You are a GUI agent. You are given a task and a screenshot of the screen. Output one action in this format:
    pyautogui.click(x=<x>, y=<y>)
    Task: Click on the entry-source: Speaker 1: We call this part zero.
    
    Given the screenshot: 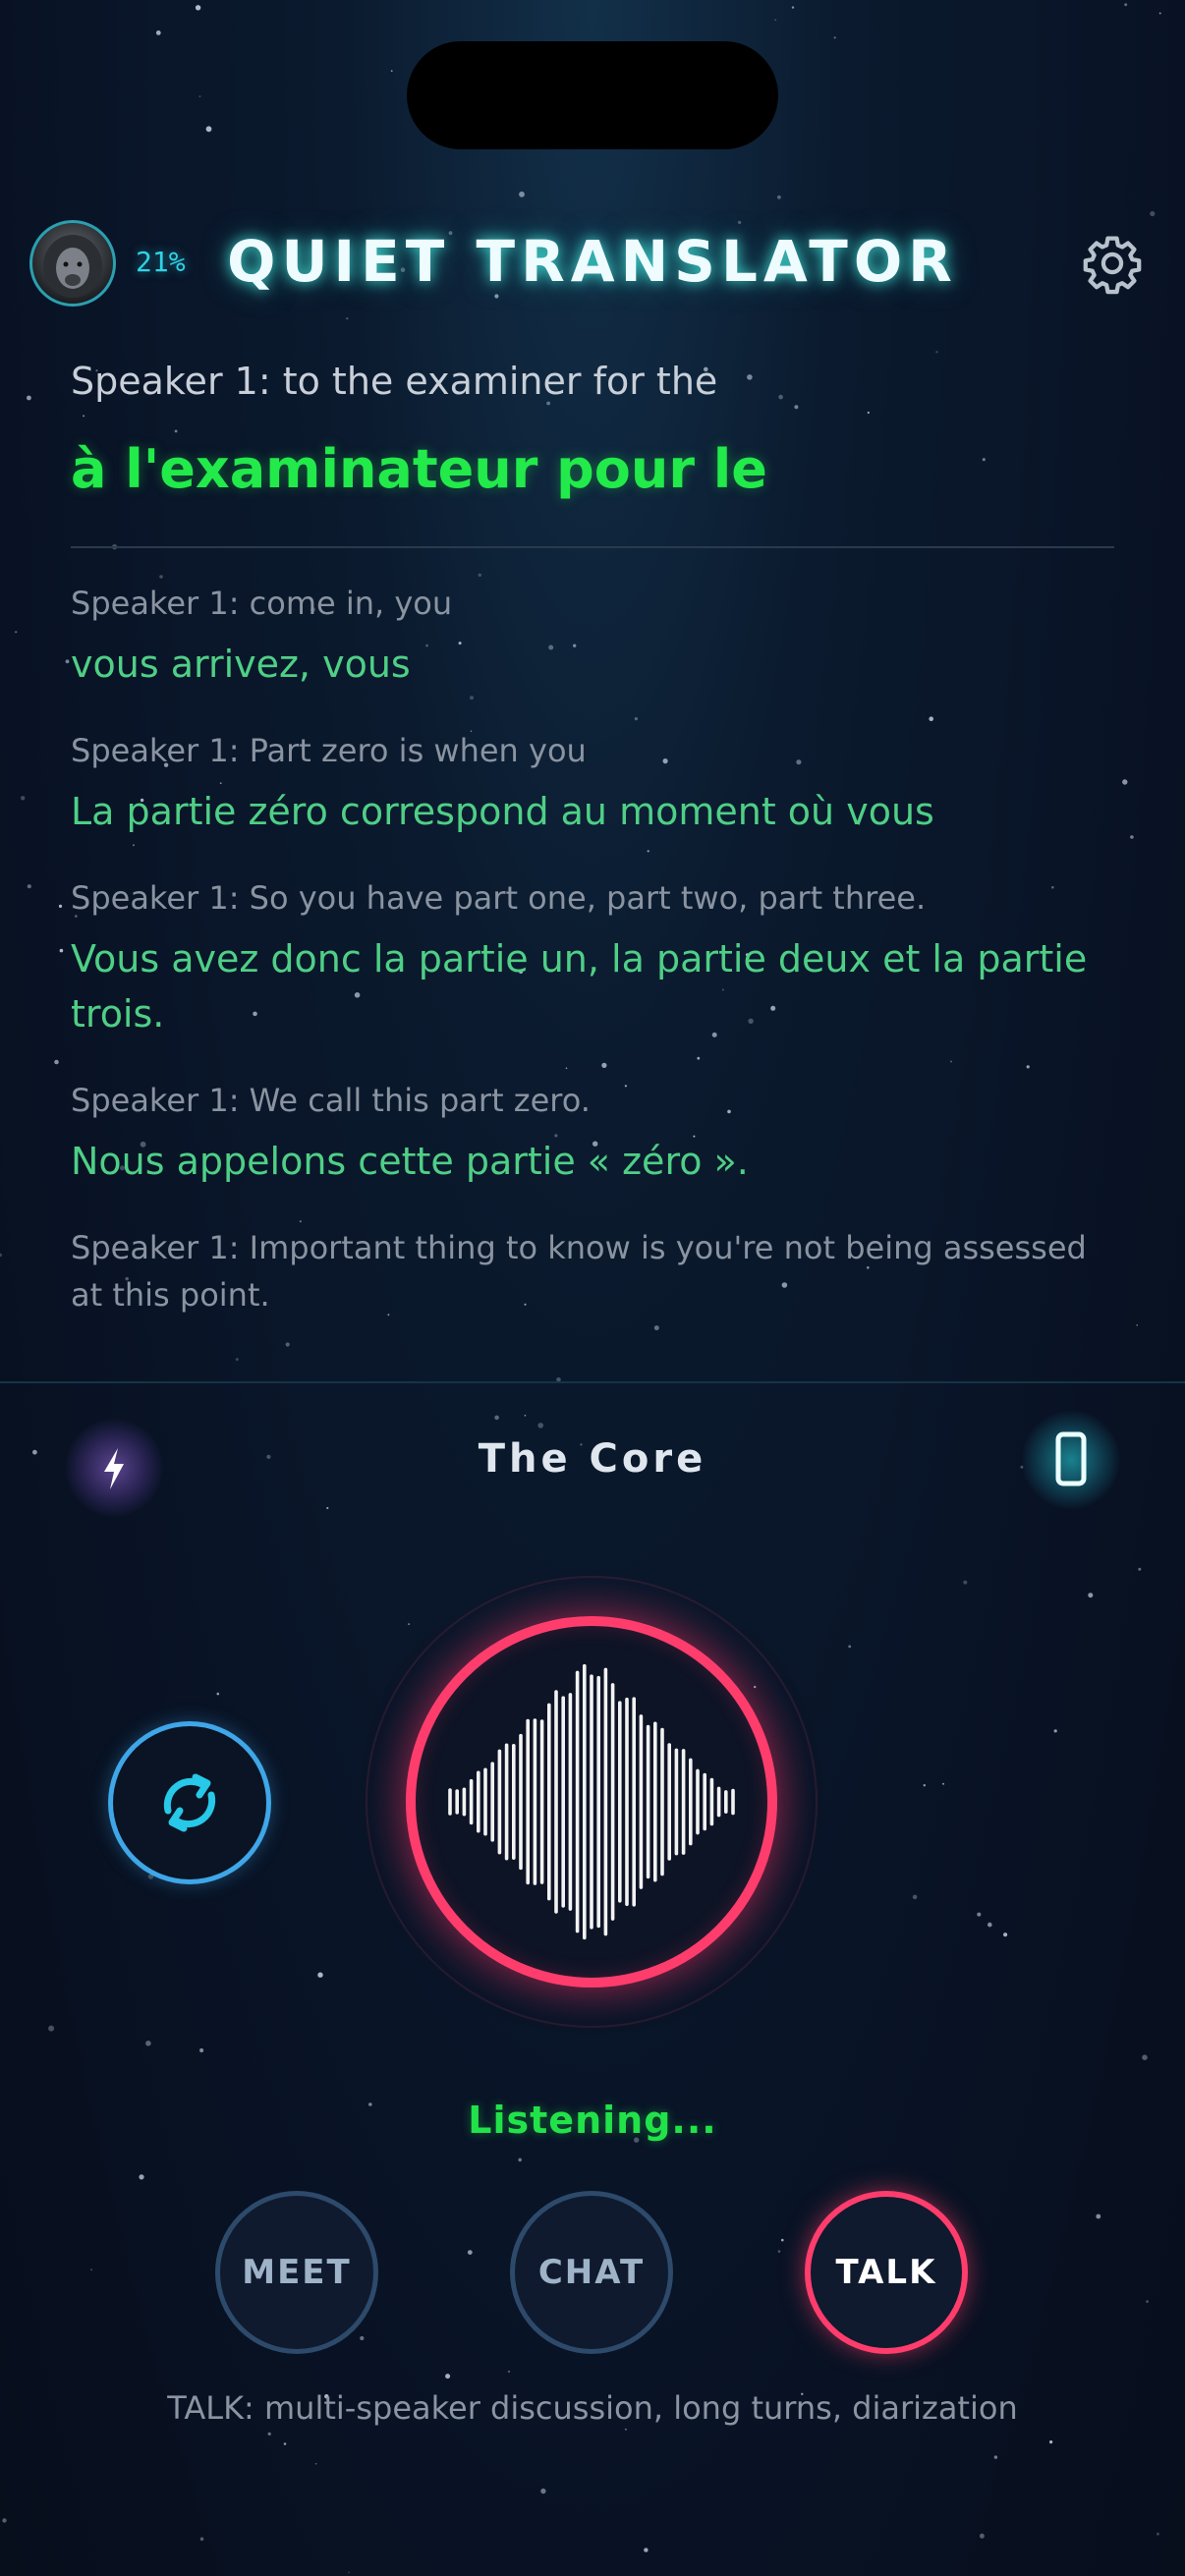 What is the action you would take?
    pyautogui.click(x=331, y=1100)
    